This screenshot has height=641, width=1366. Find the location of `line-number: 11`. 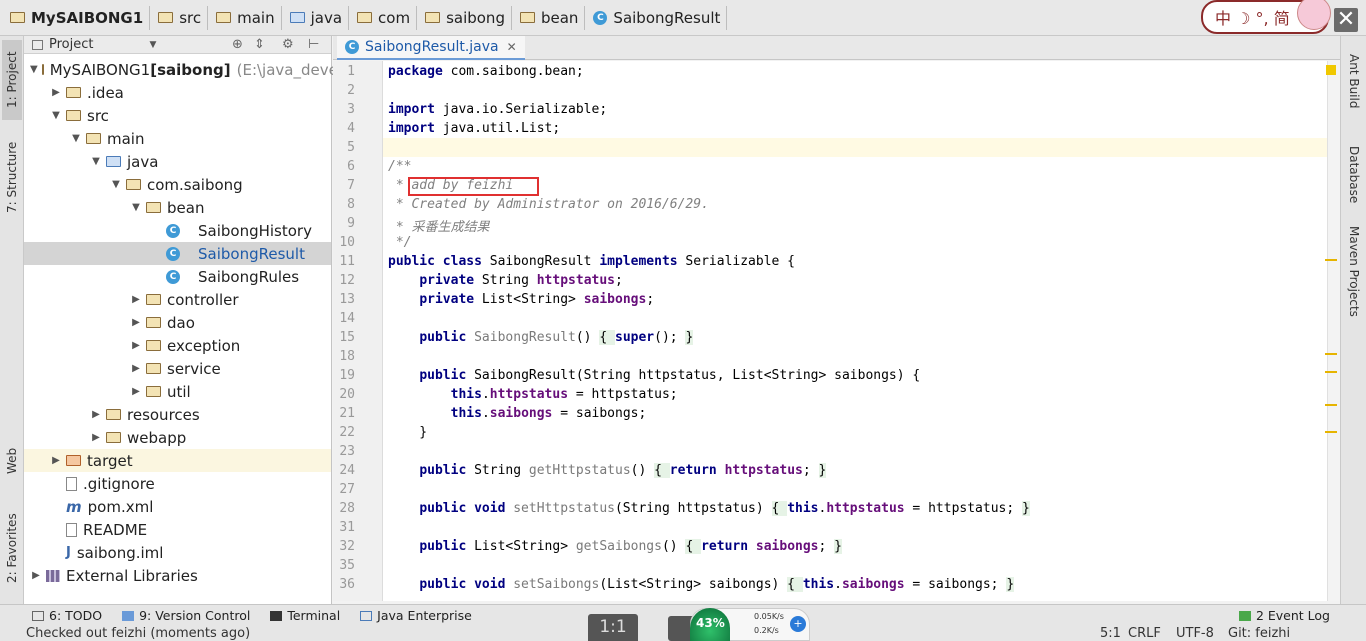

line-number: 11 is located at coordinates (344, 261).